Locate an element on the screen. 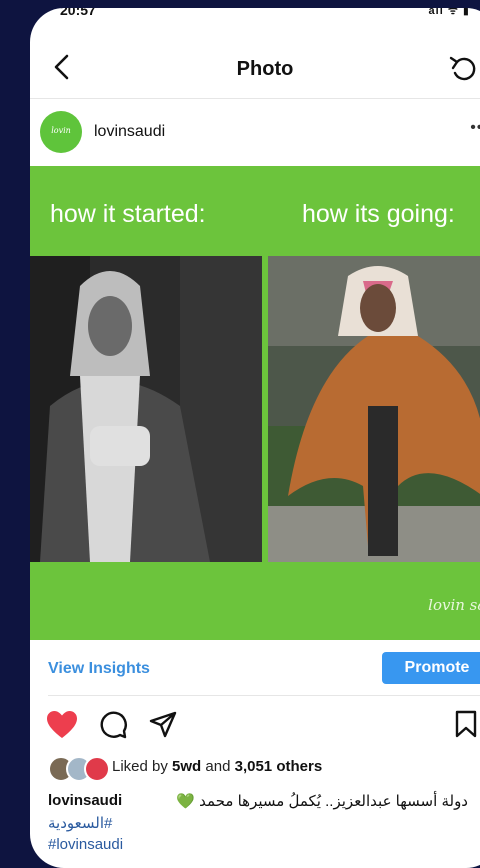 The height and width of the screenshot is (868, 480). action-bar is located at coordinates (255, 723).